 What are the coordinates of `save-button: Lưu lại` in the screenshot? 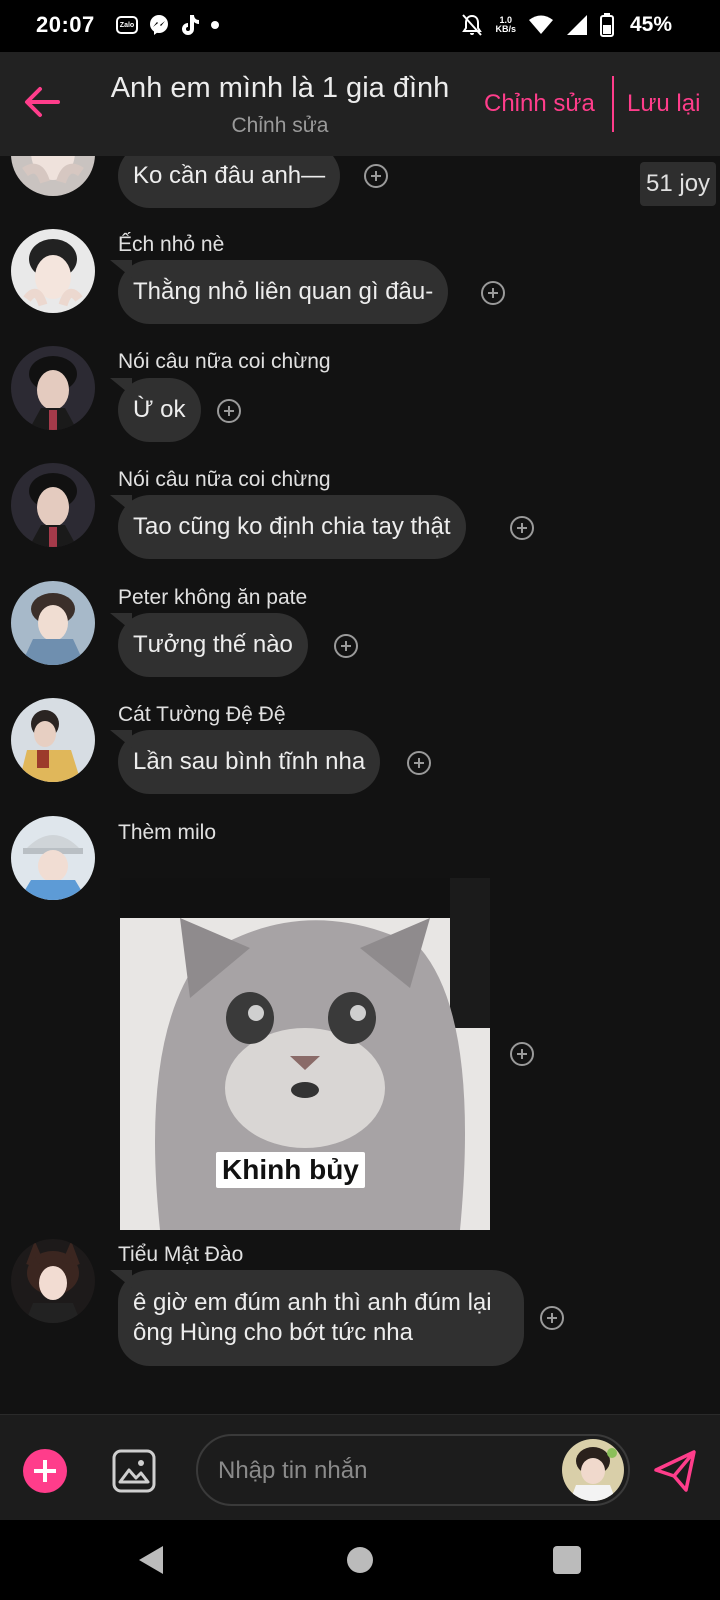 It's located at (663, 104).